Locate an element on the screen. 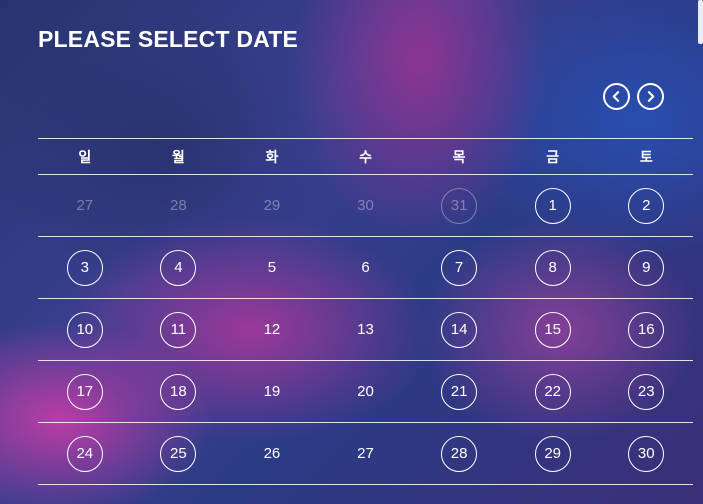 This screenshot has height=504, width=703. weekday-label: 목 is located at coordinates (459, 156).